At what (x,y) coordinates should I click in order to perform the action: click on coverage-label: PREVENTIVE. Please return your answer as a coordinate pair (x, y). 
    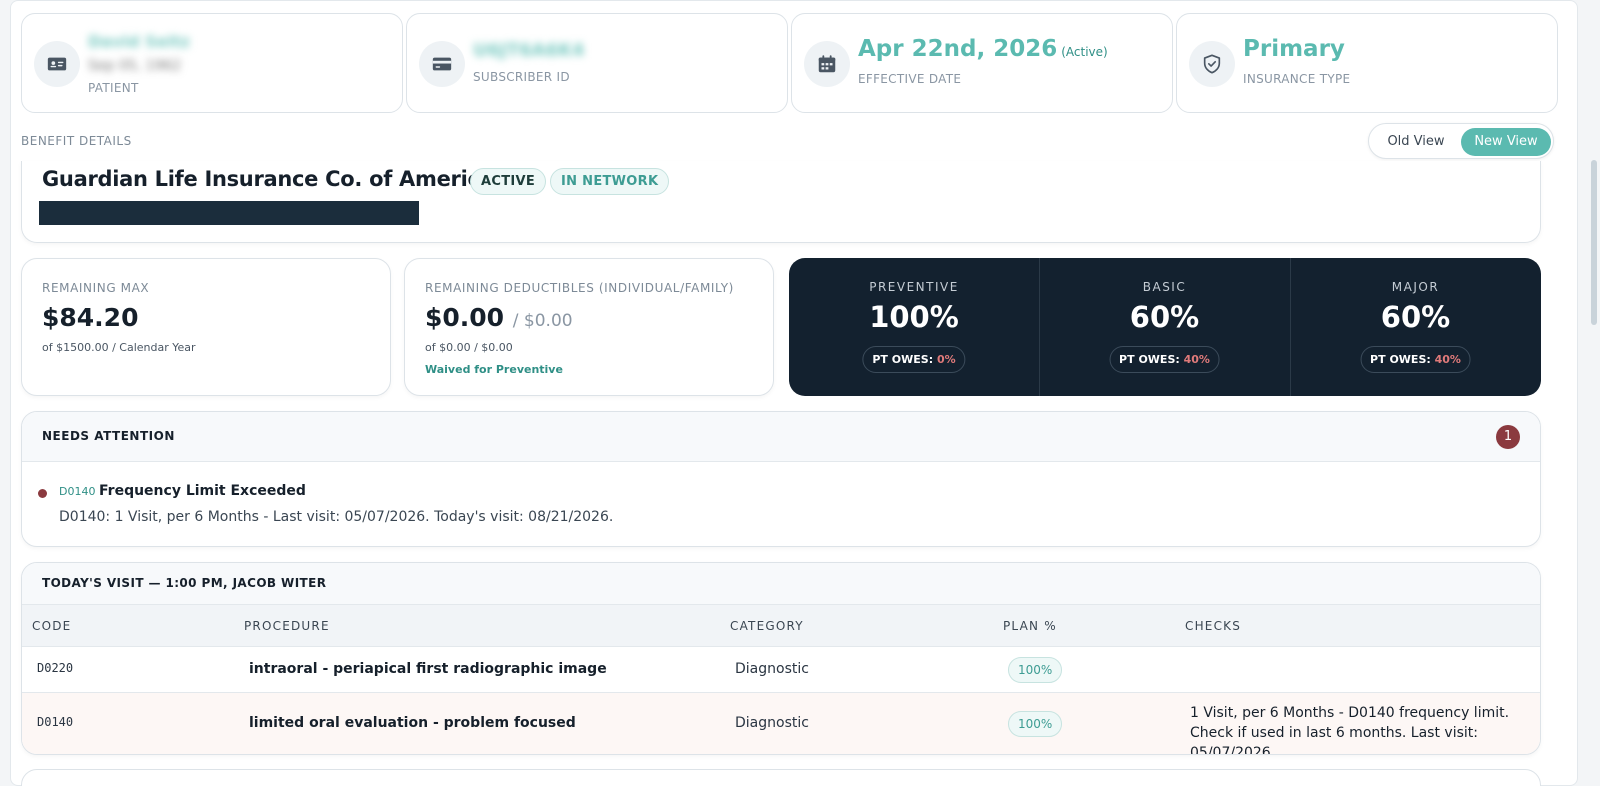
    Looking at the image, I should click on (914, 287).